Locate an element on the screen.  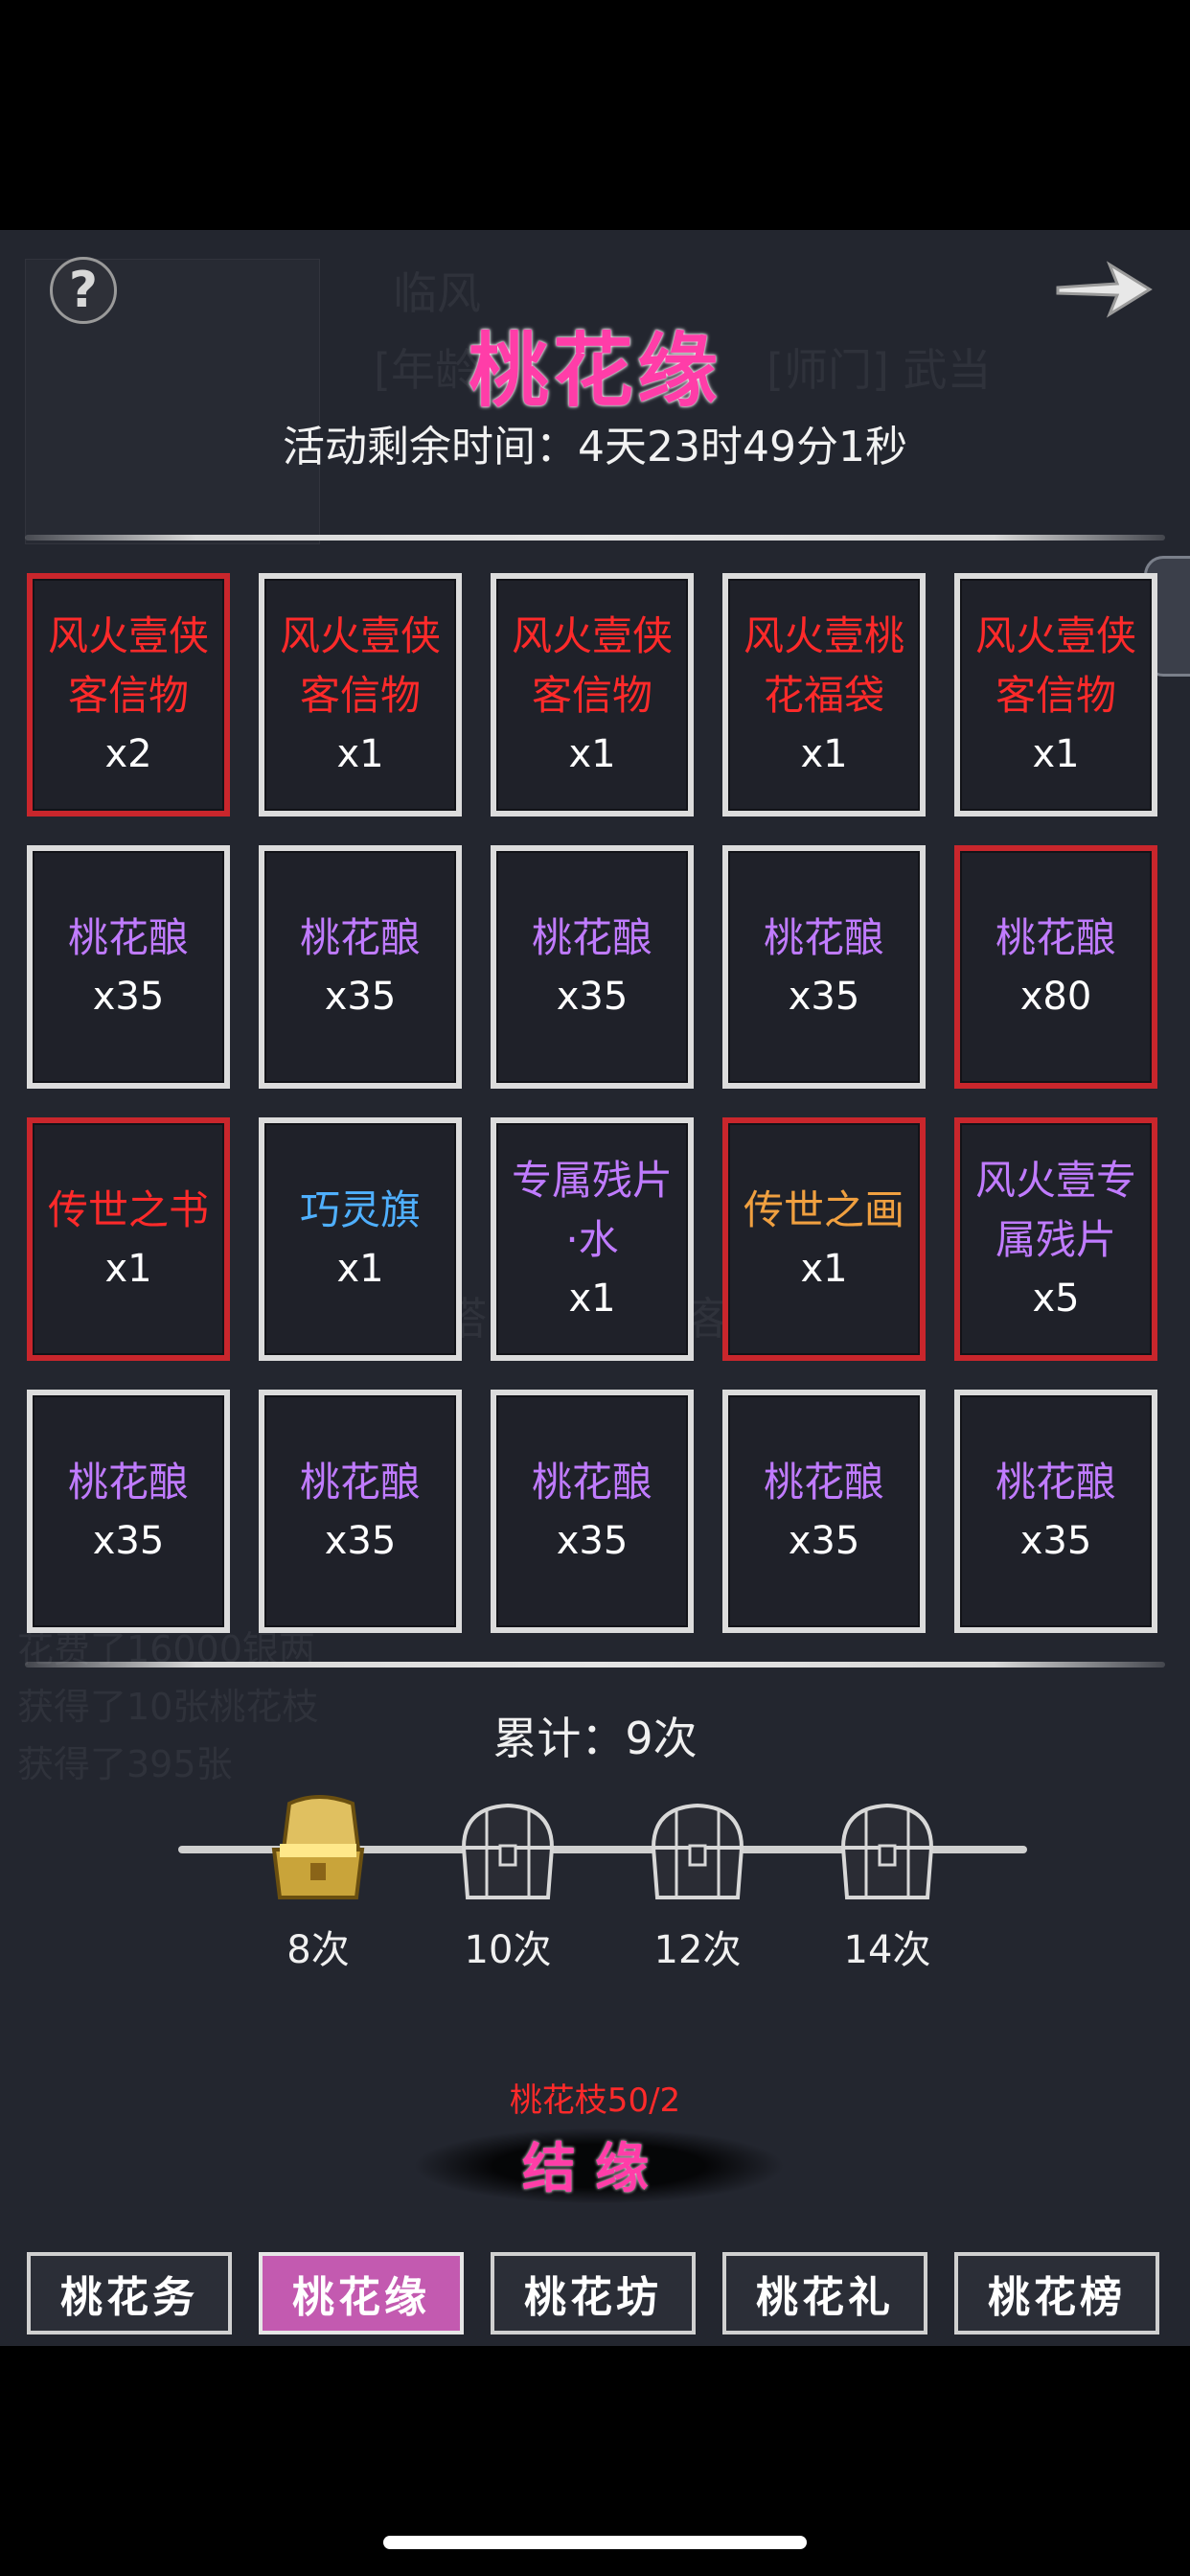
reward-name: 专属残片 ·水 is located at coordinates (592, 1210).